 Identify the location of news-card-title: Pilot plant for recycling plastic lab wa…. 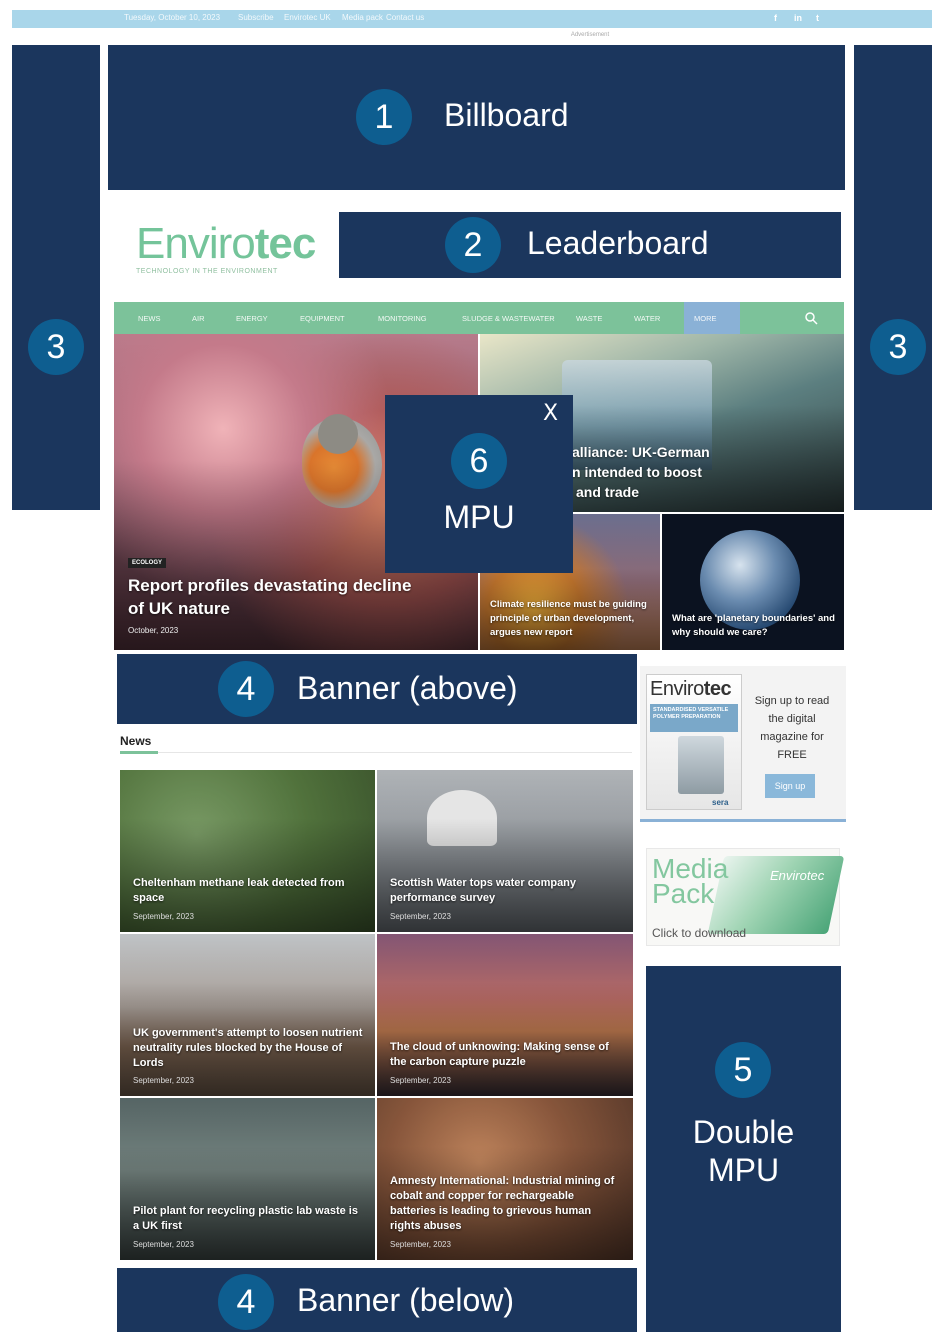
(248, 1219).